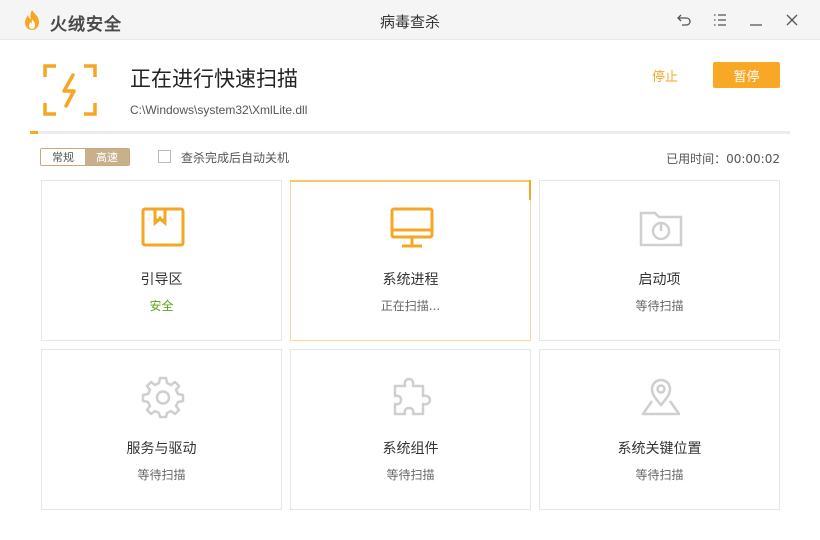 This screenshot has width=820, height=540. I want to click on scan-item-key-locations: 系统关键位置 等待扫描, so click(659, 429).